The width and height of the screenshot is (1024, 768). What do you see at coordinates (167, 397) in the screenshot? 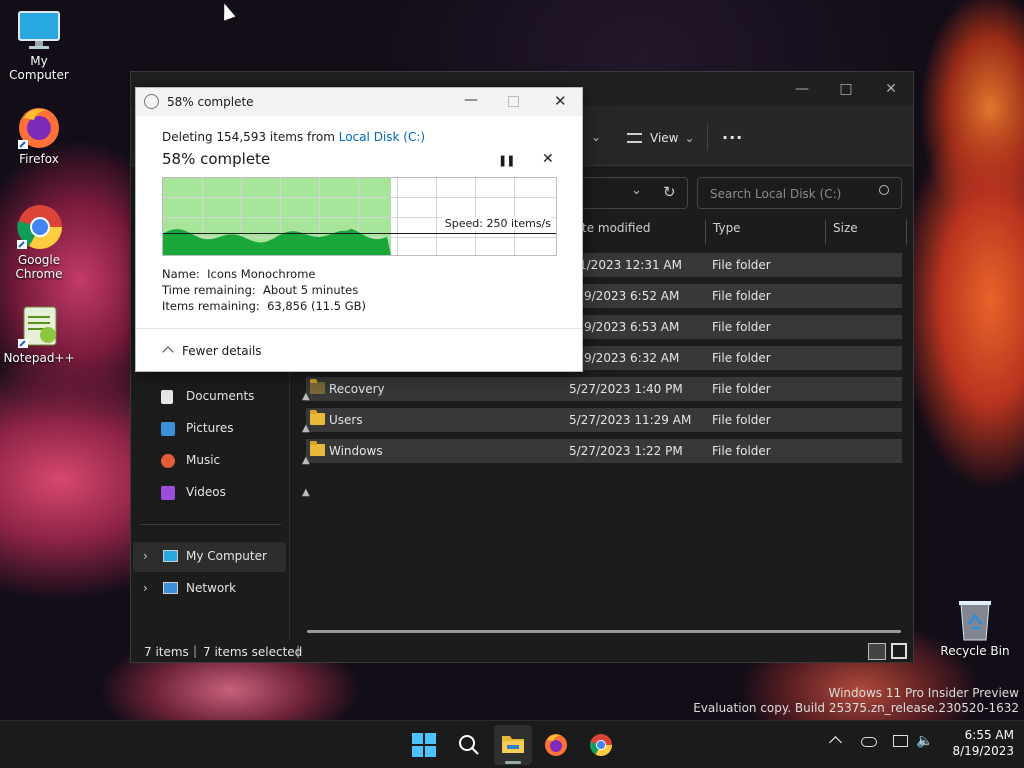
I see `documents-icon` at bounding box center [167, 397].